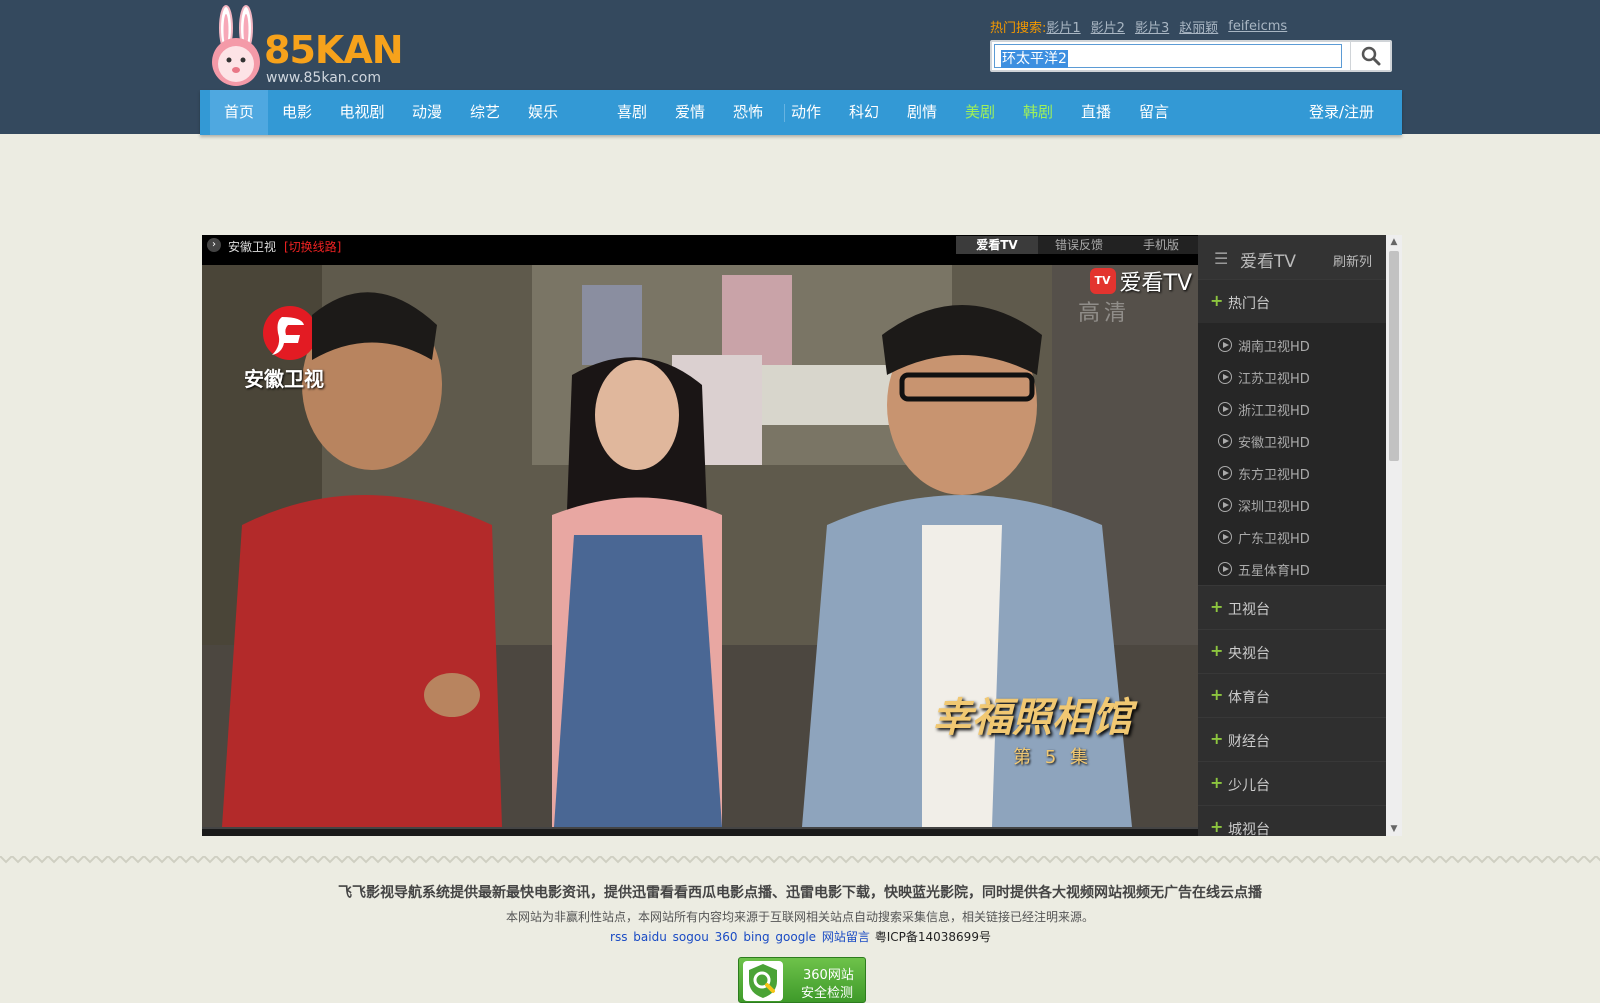 The height and width of the screenshot is (1003, 1600). I want to click on watermark-logo: TV 爱看TV, so click(1141, 281).